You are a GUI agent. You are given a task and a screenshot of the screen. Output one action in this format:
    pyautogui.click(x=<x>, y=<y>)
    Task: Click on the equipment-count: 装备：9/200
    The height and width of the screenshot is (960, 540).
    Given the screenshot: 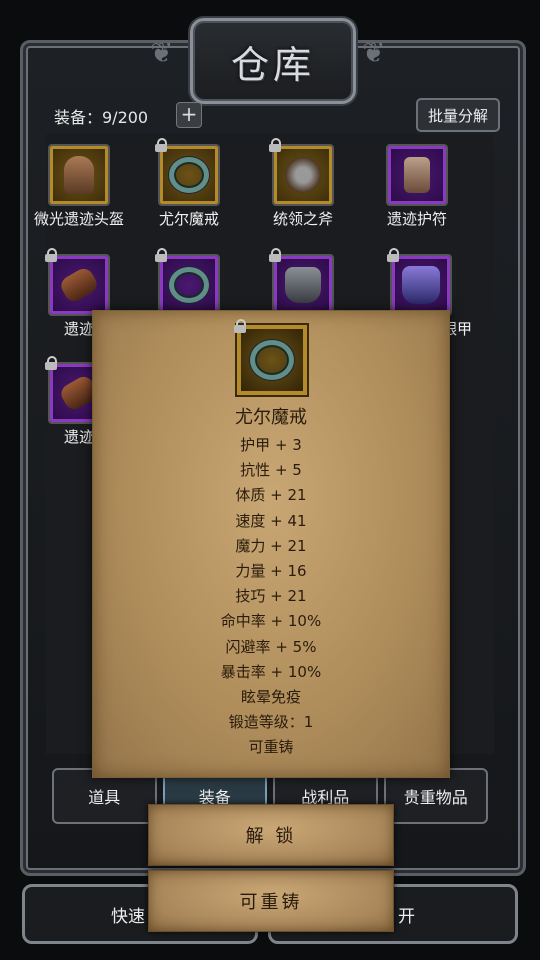 What is the action you would take?
    pyautogui.click(x=101, y=117)
    